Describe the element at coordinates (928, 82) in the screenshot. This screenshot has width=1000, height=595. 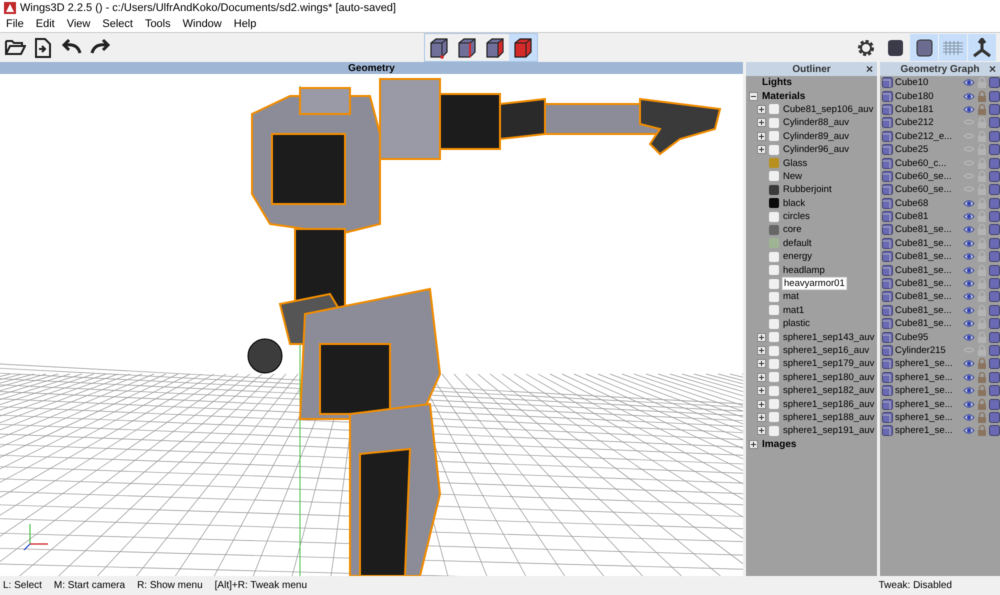
I see `object-name: Cube10` at that location.